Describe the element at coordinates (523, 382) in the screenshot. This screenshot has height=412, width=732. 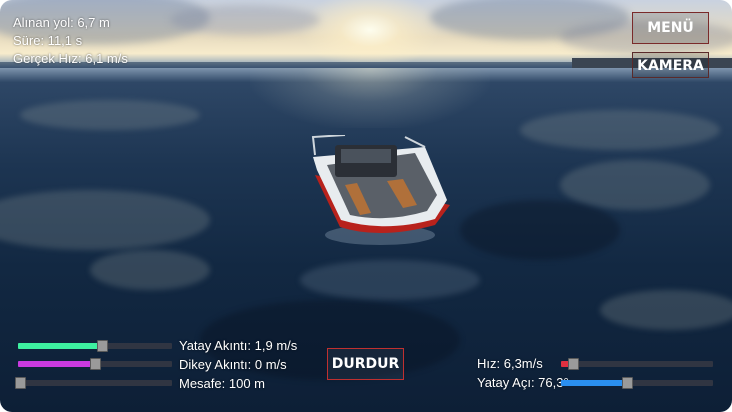
I see `horizontal-angle-label: Yatay Açı: 76,3°` at that location.